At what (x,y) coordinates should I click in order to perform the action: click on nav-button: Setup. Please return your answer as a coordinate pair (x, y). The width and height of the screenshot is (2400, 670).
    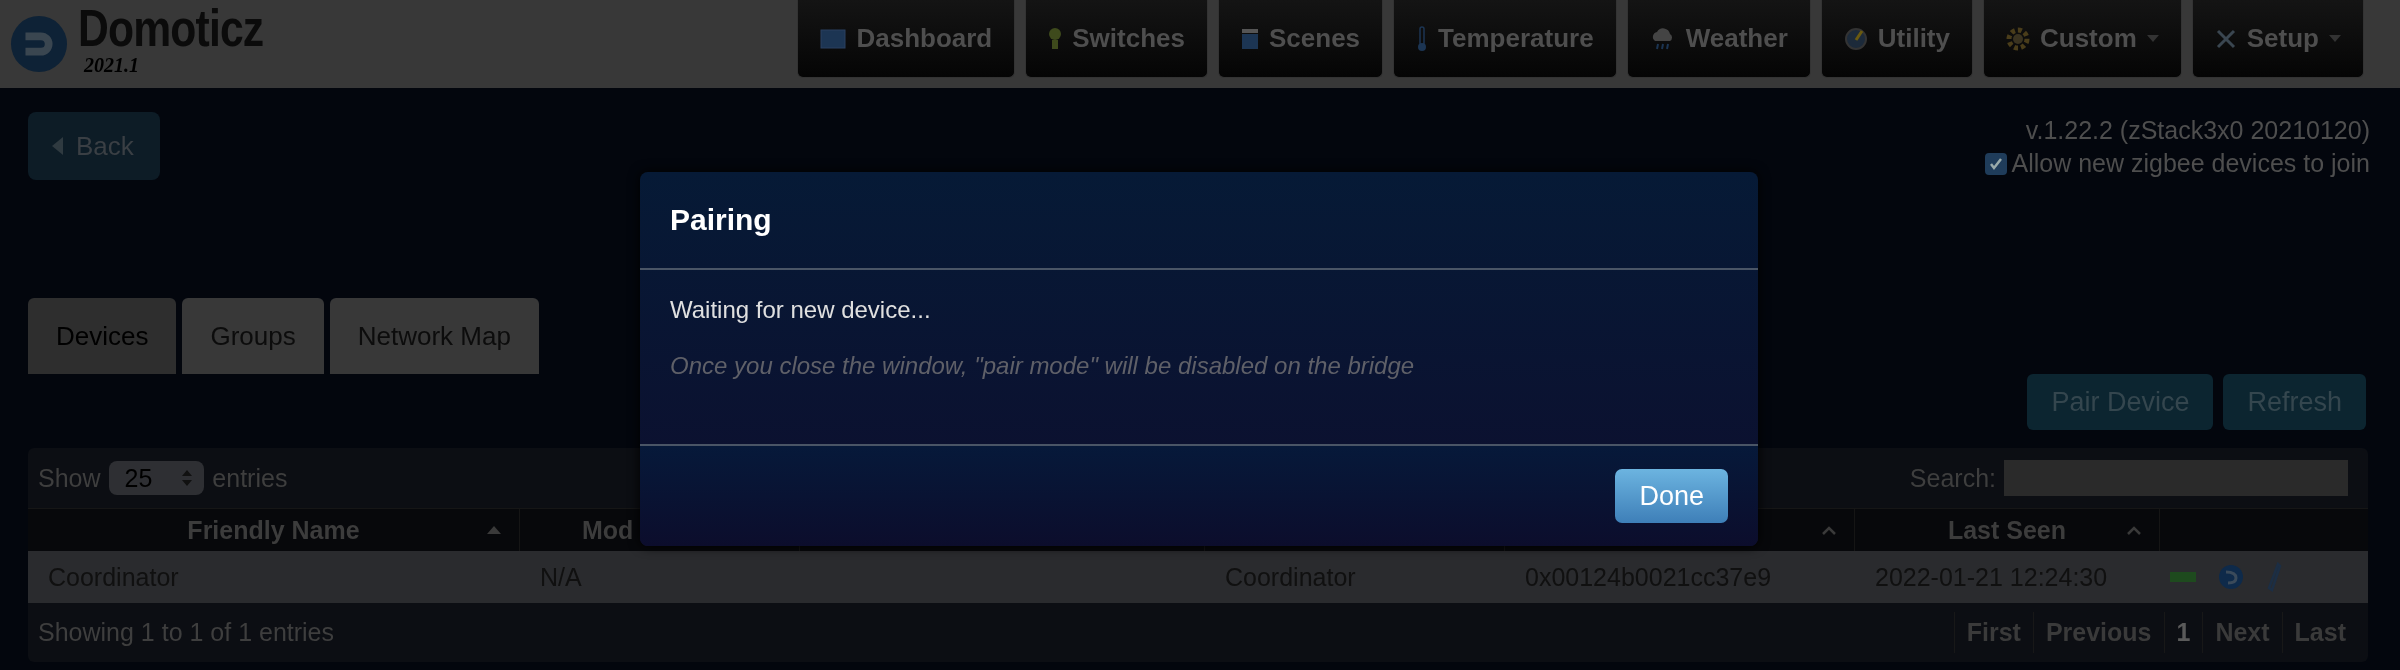
    Looking at the image, I should click on (2277, 39).